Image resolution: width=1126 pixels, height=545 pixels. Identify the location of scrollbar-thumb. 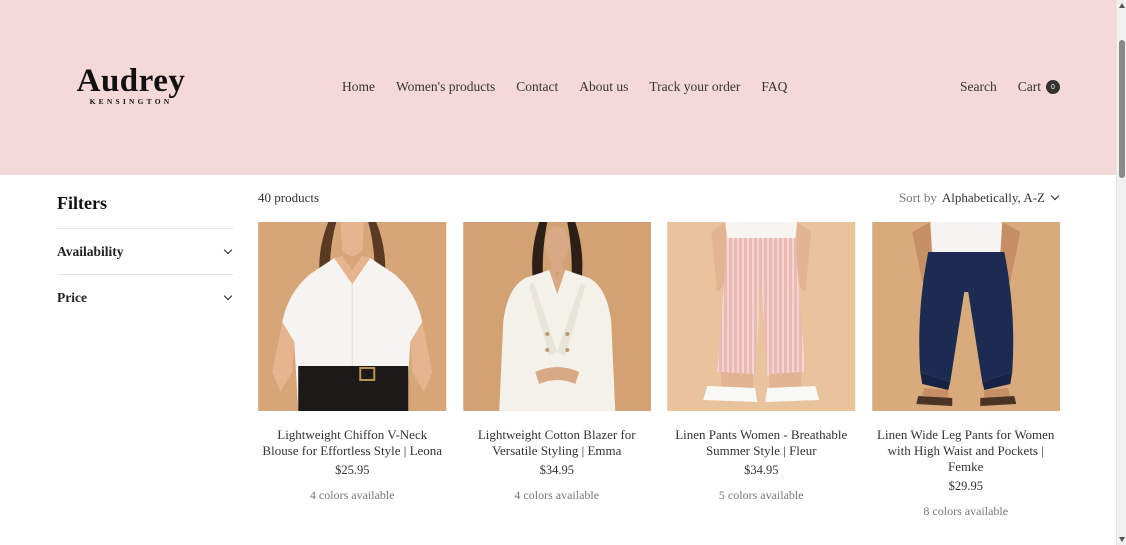
(1122, 109).